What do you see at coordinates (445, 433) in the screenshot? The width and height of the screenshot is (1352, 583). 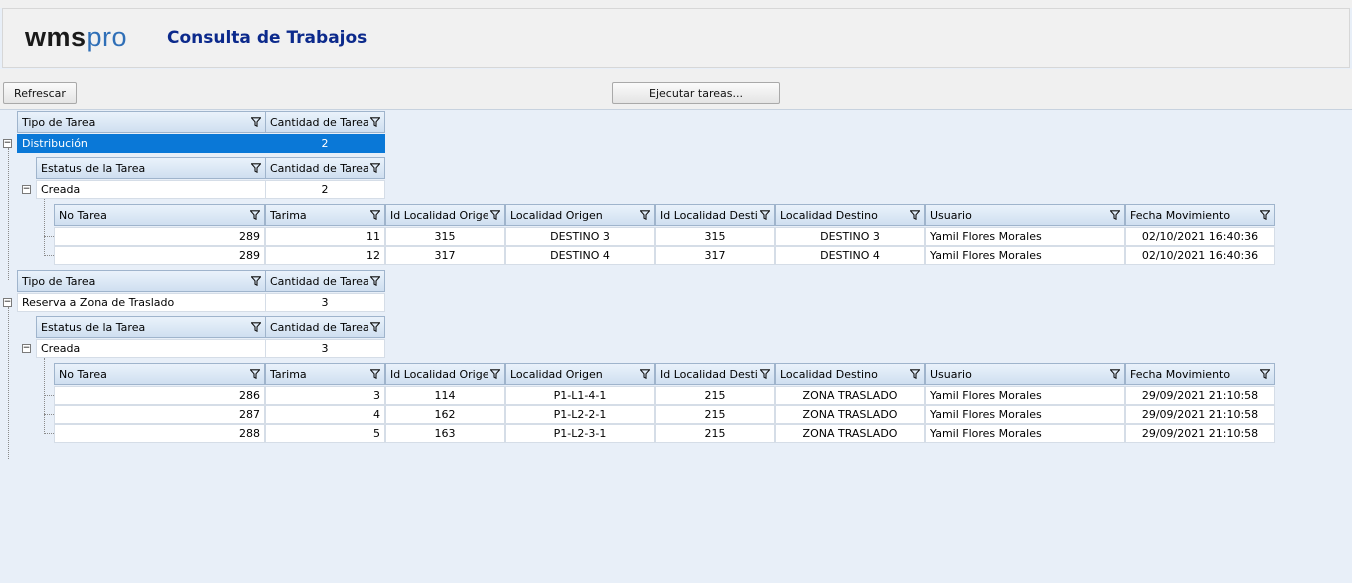 I see `cell-id-localidad-origen: 163` at bounding box center [445, 433].